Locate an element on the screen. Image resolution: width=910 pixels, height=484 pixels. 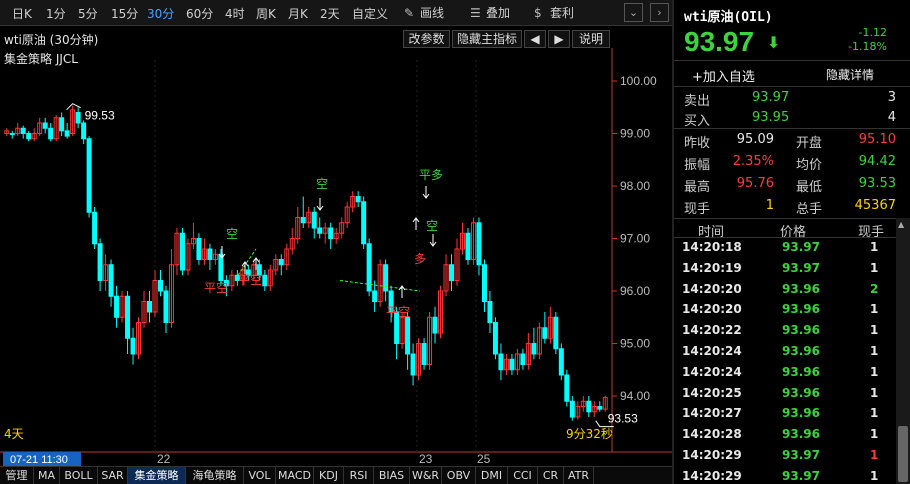
help-button: 说明 is located at coordinates (591, 39).